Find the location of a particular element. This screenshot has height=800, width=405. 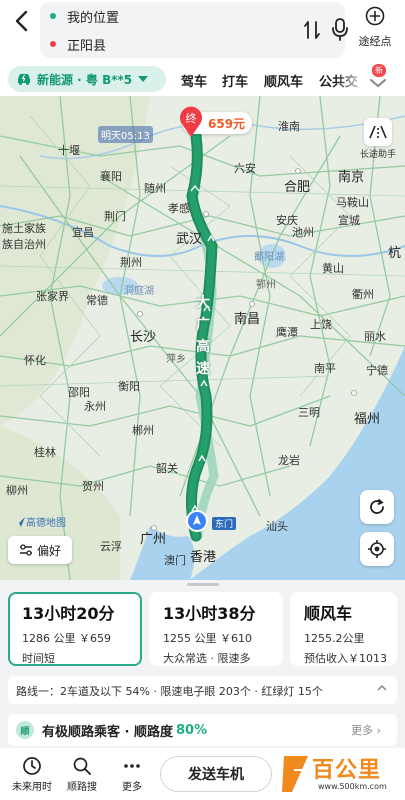

city-label: 张家界 is located at coordinates (52, 296).